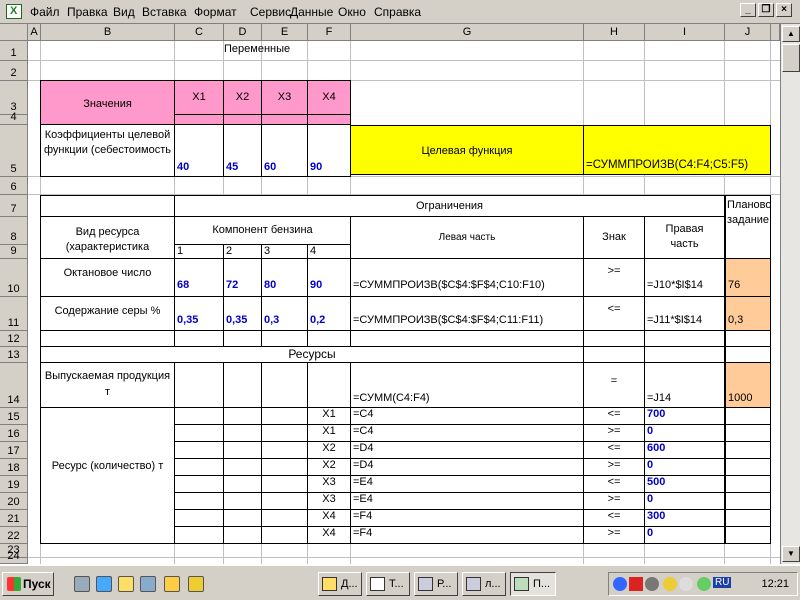 This screenshot has width=800, height=600. What do you see at coordinates (352, 12) in the screenshot?
I see `menu-window: Окно` at bounding box center [352, 12].